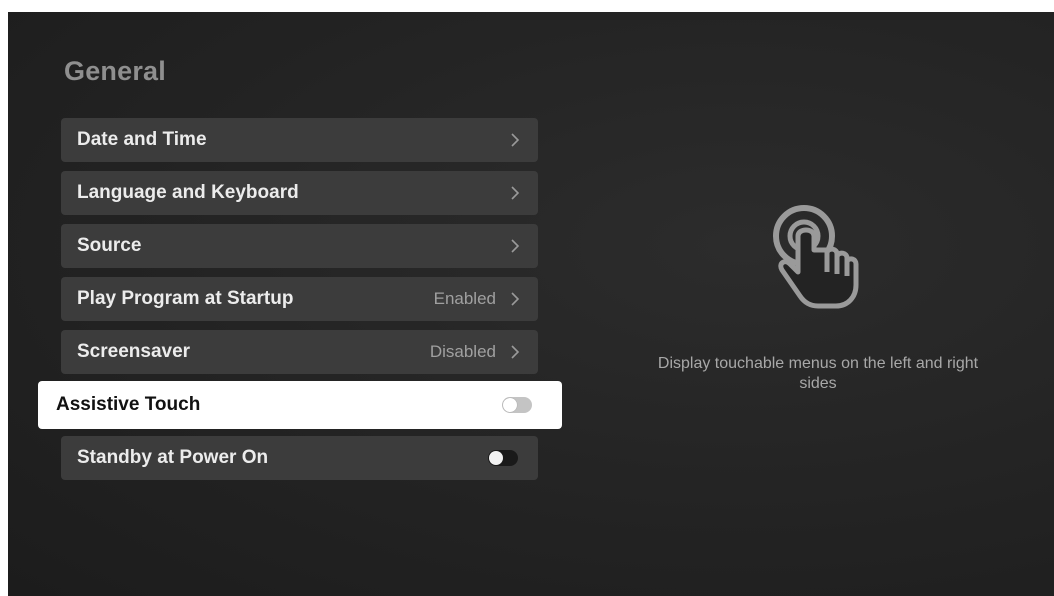  What do you see at coordinates (818, 257) in the screenshot?
I see `touch-hand-icon` at bounding box center [818, 257].